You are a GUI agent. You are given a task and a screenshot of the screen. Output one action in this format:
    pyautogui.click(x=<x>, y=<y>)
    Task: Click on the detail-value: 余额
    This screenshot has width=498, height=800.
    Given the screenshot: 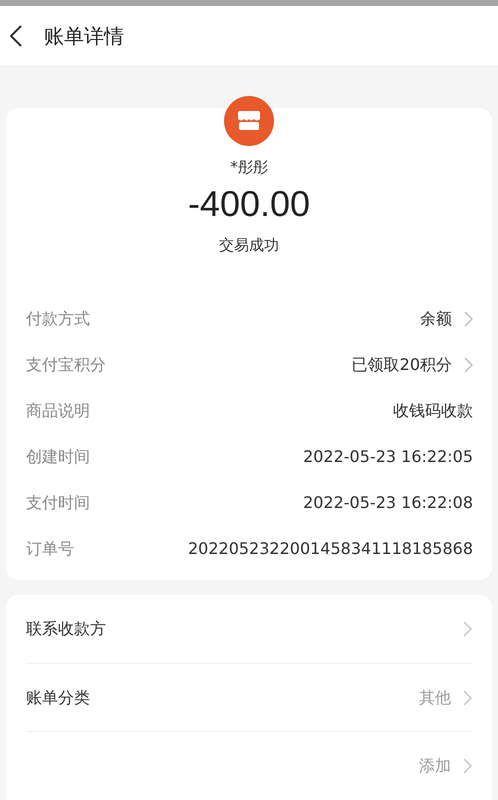 What is the action you would take?
    pyautogui.click(x=436, y=319)
    